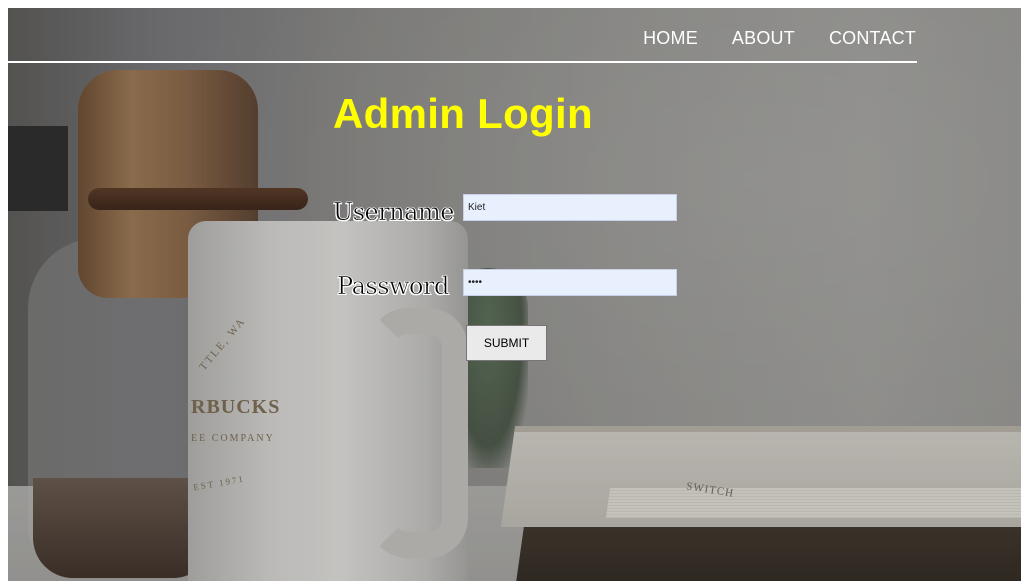 This screenshot has width=1021, height=581. What do you see at coordinates (872, 38) in the screenshot?
I see `nav-link-contact: CONTACT` at bounding box center [872, 38].